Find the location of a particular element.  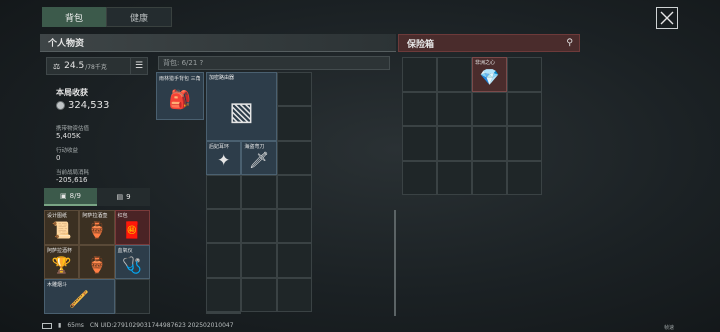

battle-cost: -205,616 is located at coordinates (72, 180).